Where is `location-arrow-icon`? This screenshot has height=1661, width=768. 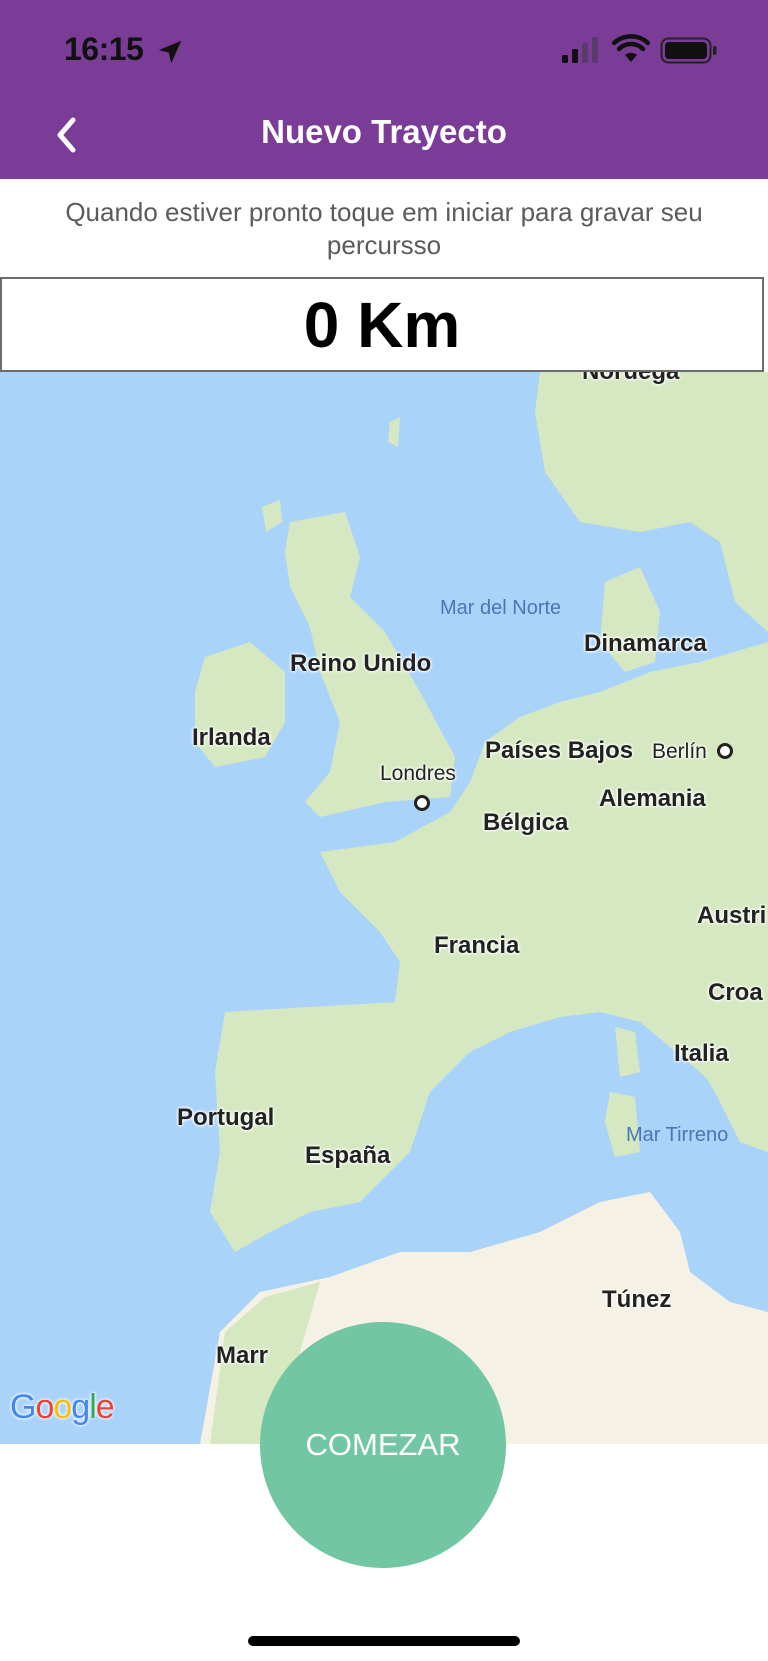
location-arrow-icon is located at coordinates (170, 52).